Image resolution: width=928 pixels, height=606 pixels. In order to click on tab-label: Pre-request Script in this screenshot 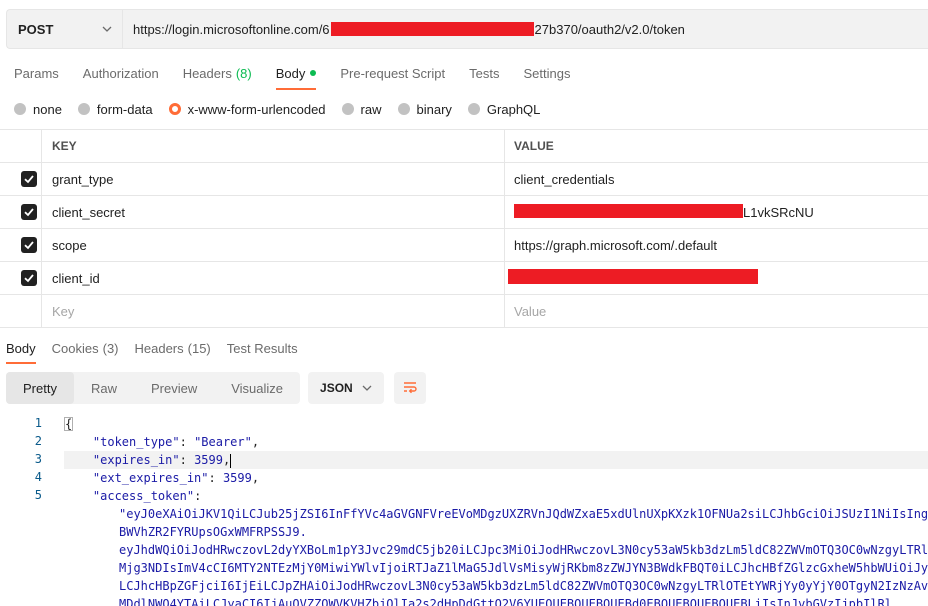, I will do `click(393, 73)`.